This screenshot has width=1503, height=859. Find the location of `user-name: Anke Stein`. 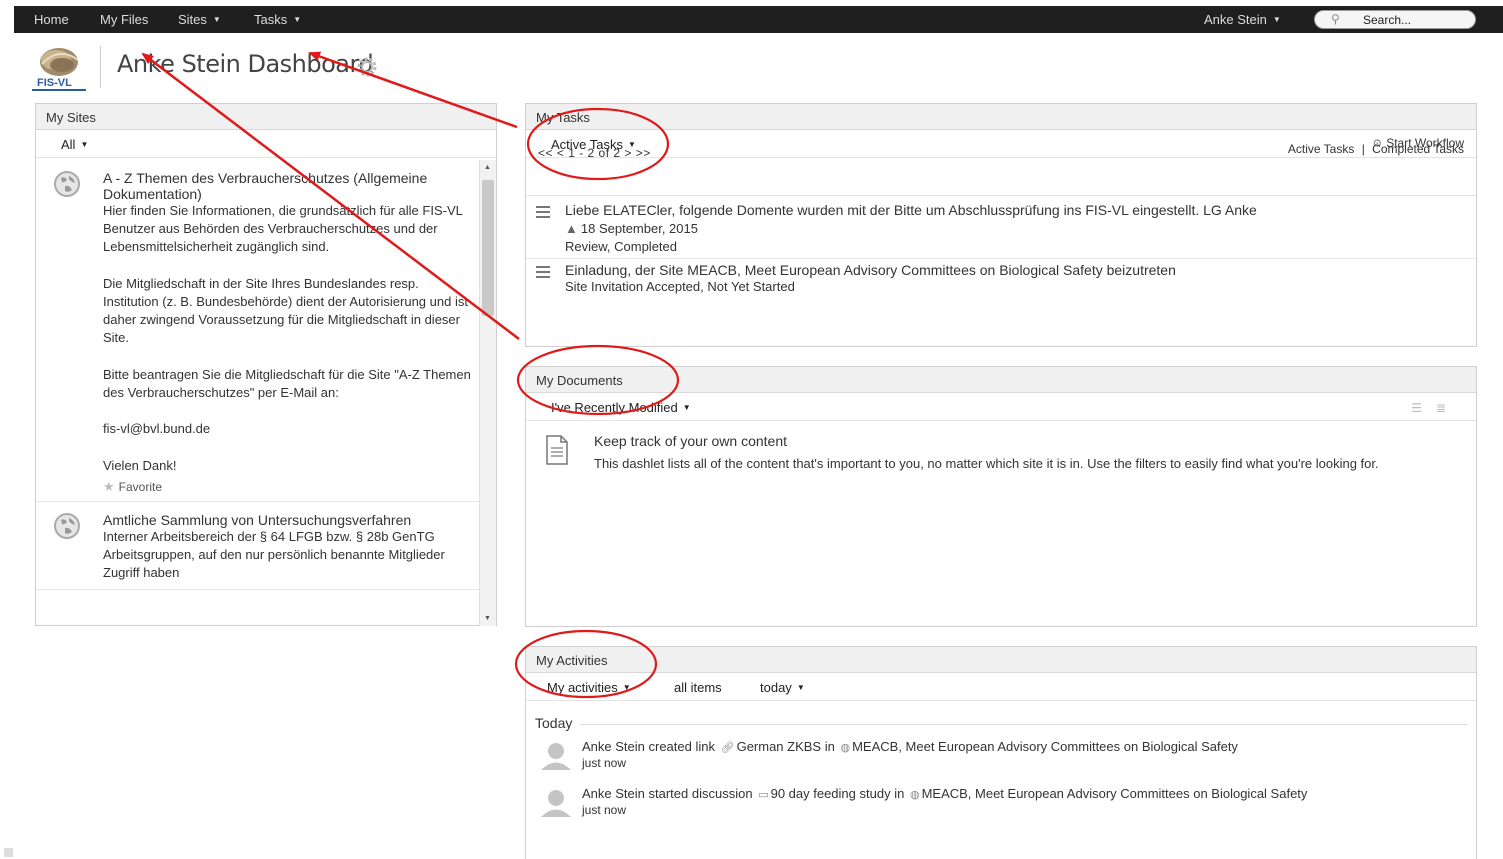

user-name: Anke Stein is located at coordinates (1235, 19).